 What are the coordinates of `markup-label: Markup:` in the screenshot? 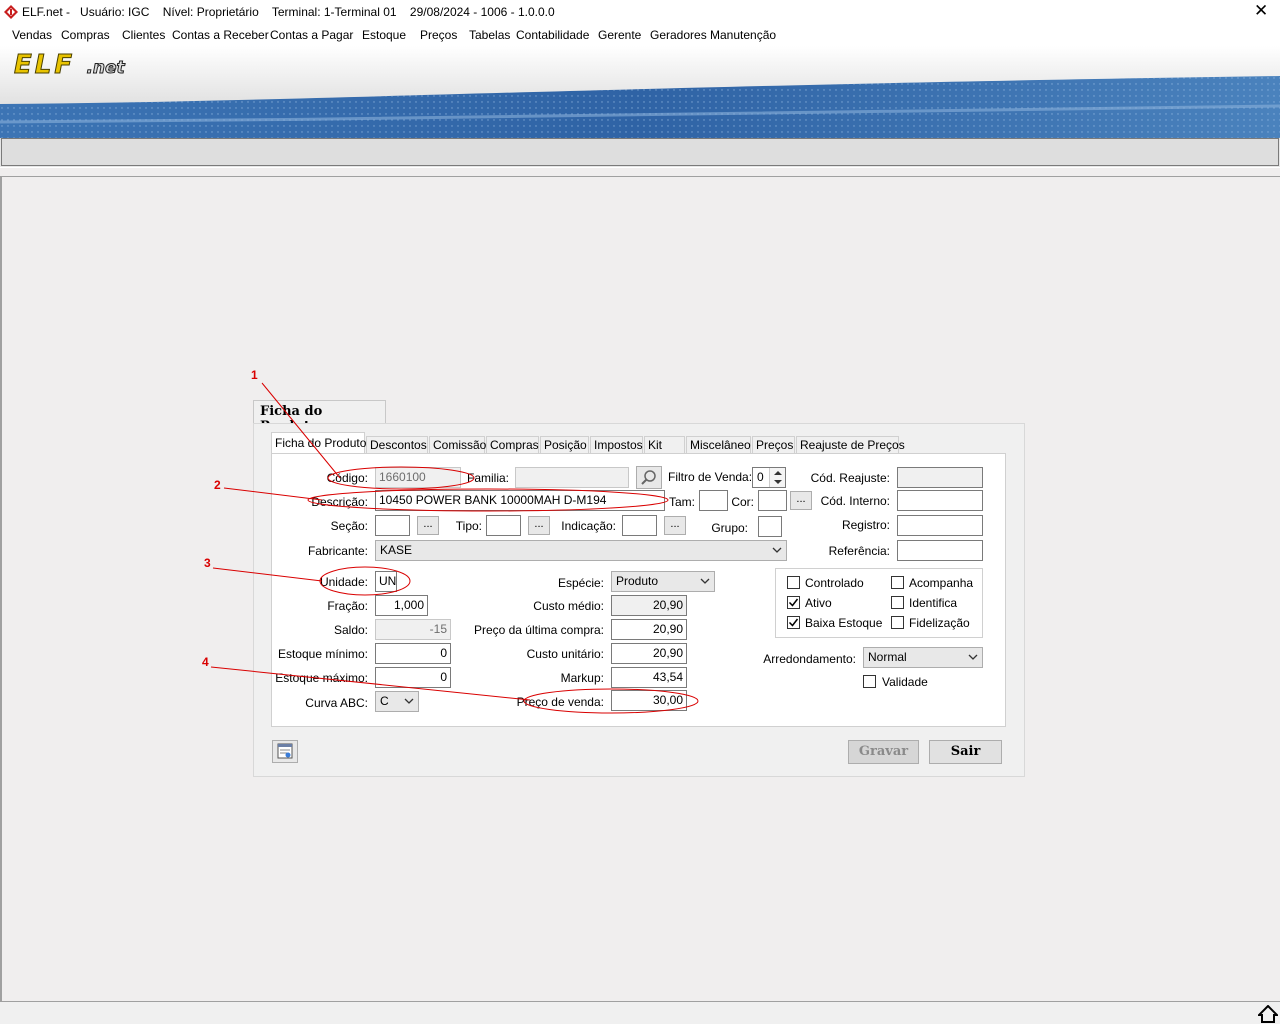 It's located at (582, 678).